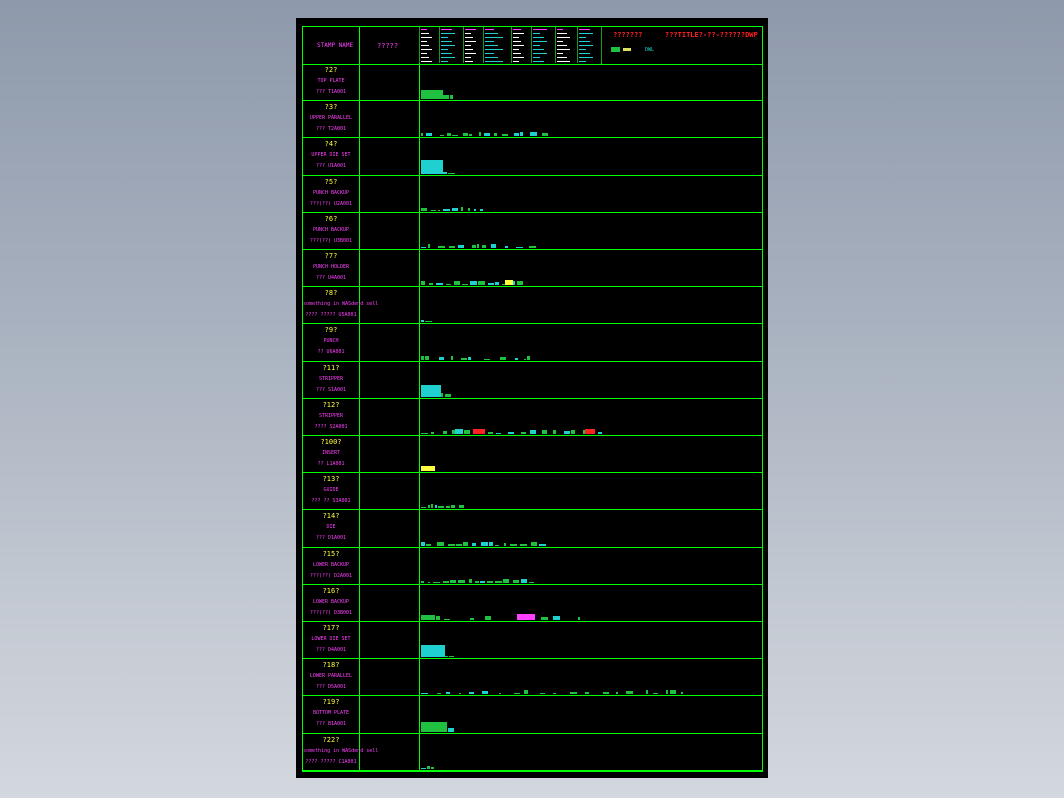  I want to click on part-spec: ??? T1A001, so click(331, 92).